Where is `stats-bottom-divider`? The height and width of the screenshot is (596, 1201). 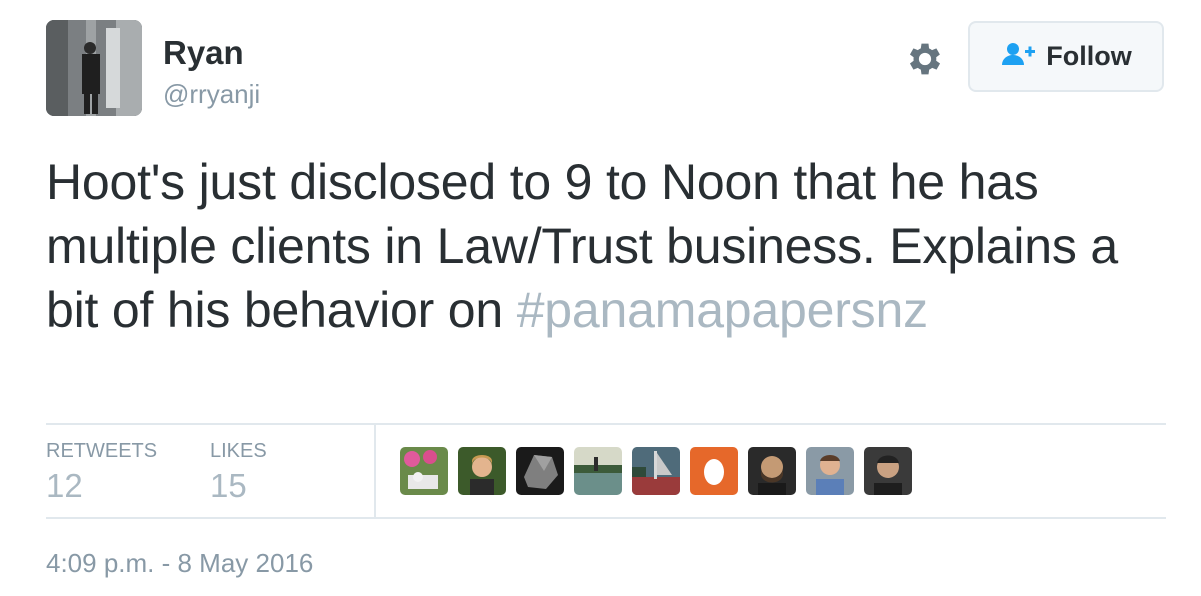 stats-bottom-divider is located at coordinates (606, 518).